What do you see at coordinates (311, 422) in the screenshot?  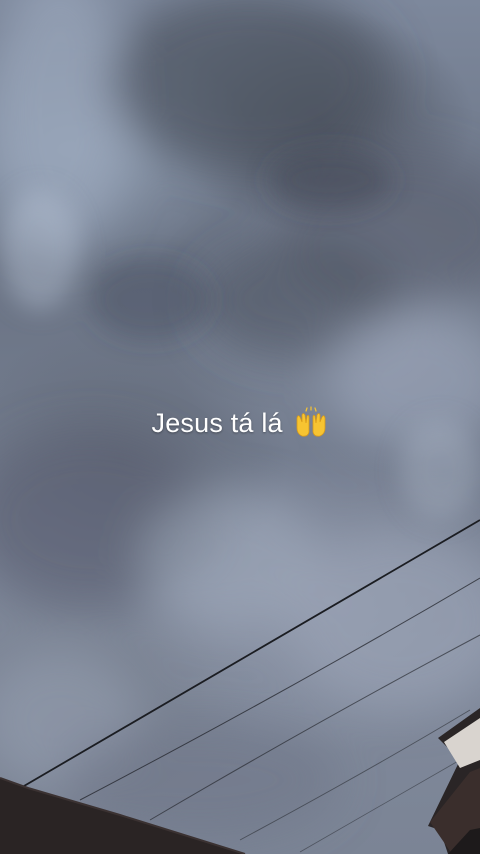 I see `raising-hands-icon` at bounding box center [311, 422].